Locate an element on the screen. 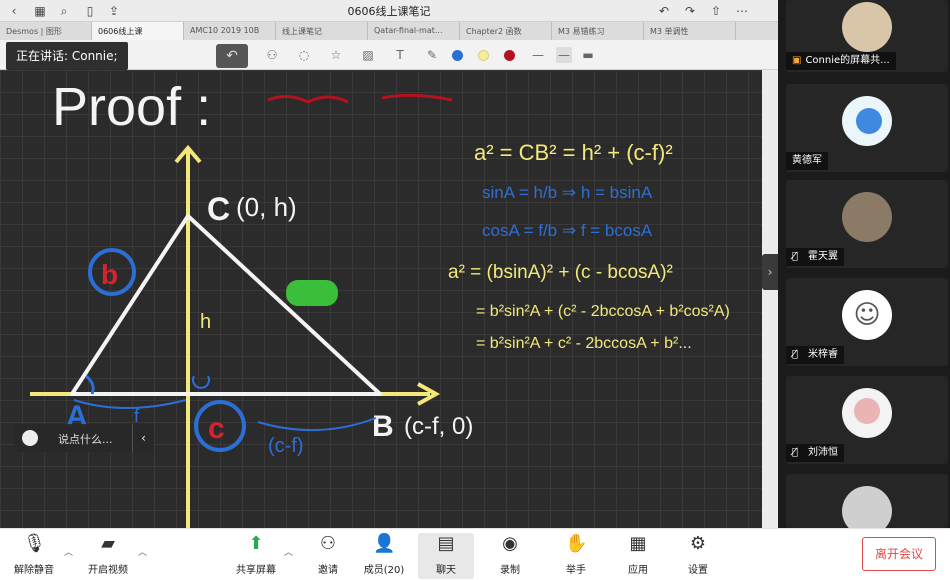 The height and width of the screenshot is (580, 950). emoji-icon is located at coordinates (30, 438).